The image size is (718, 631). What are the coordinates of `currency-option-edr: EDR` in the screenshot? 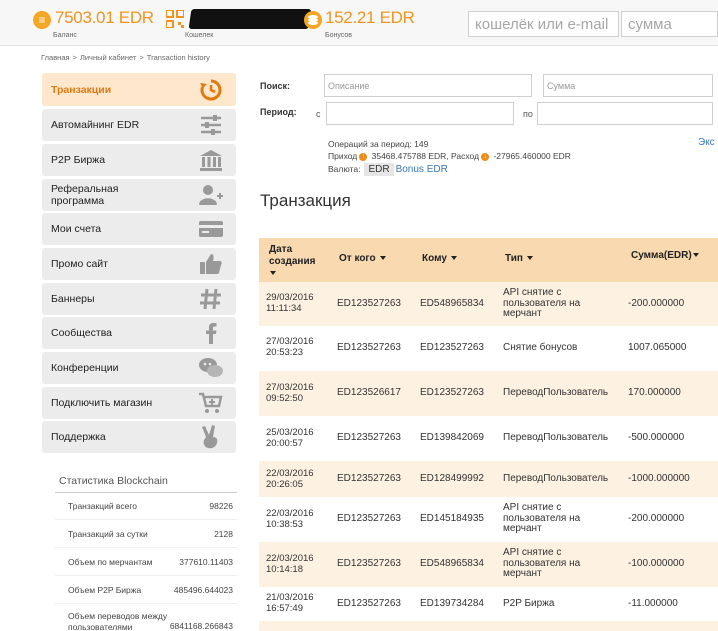 It's located at (379, 169).